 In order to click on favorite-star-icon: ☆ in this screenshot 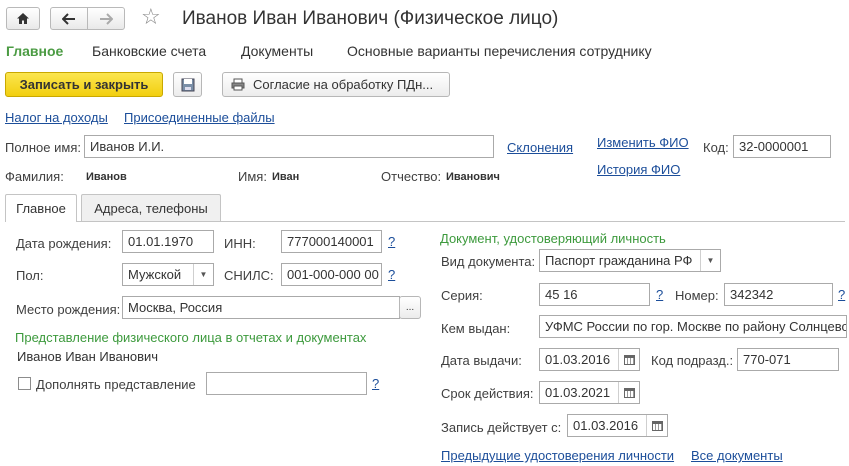, I will do `click(151, 17)`.